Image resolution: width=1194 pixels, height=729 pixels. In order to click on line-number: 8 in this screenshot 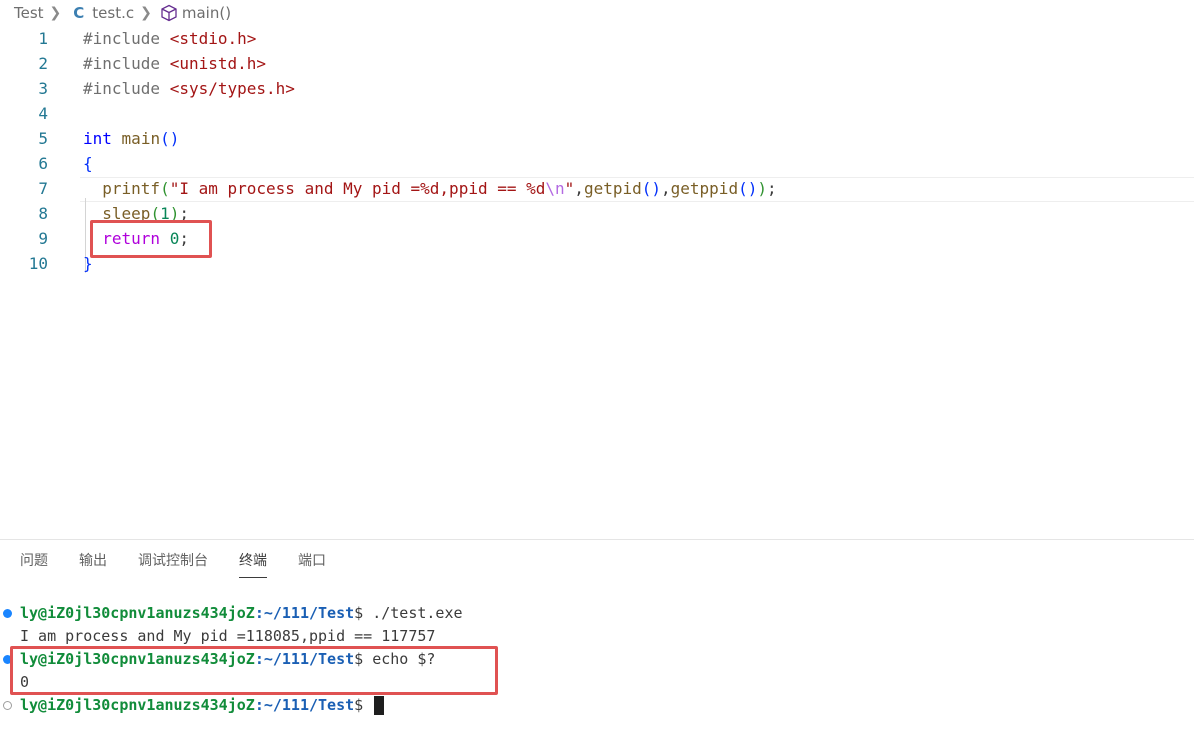, I will do `click(43, 213)`.